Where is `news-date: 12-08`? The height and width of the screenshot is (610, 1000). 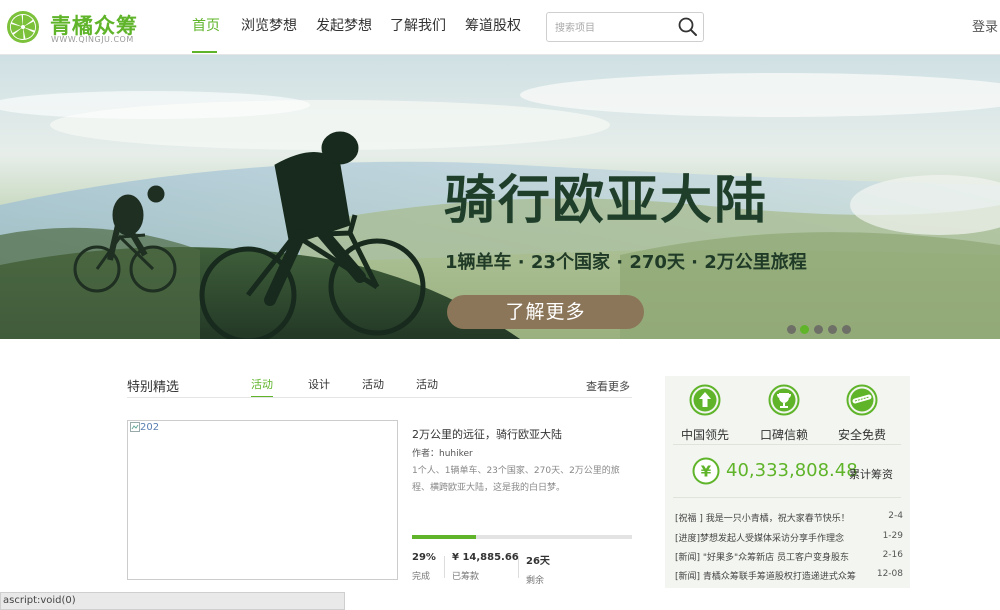
news-date: 12-08 is located at coordinates (889, 574).